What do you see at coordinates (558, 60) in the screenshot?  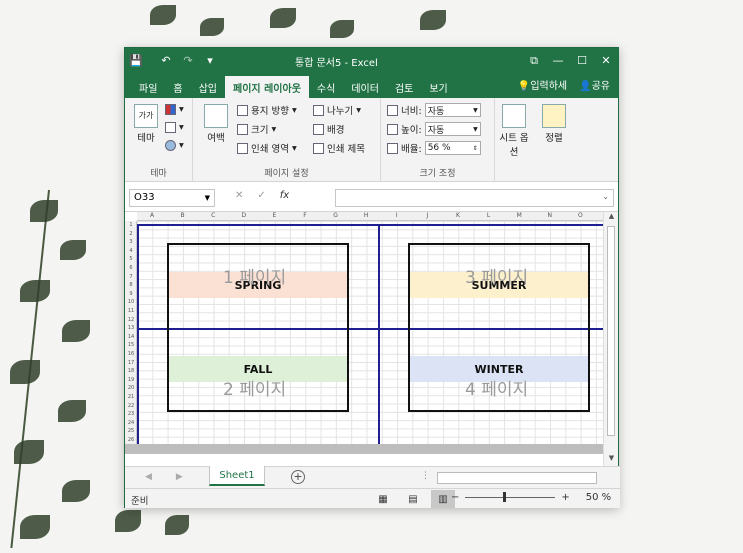 I see `minimize-button: —` at bounding box center [558, 60].